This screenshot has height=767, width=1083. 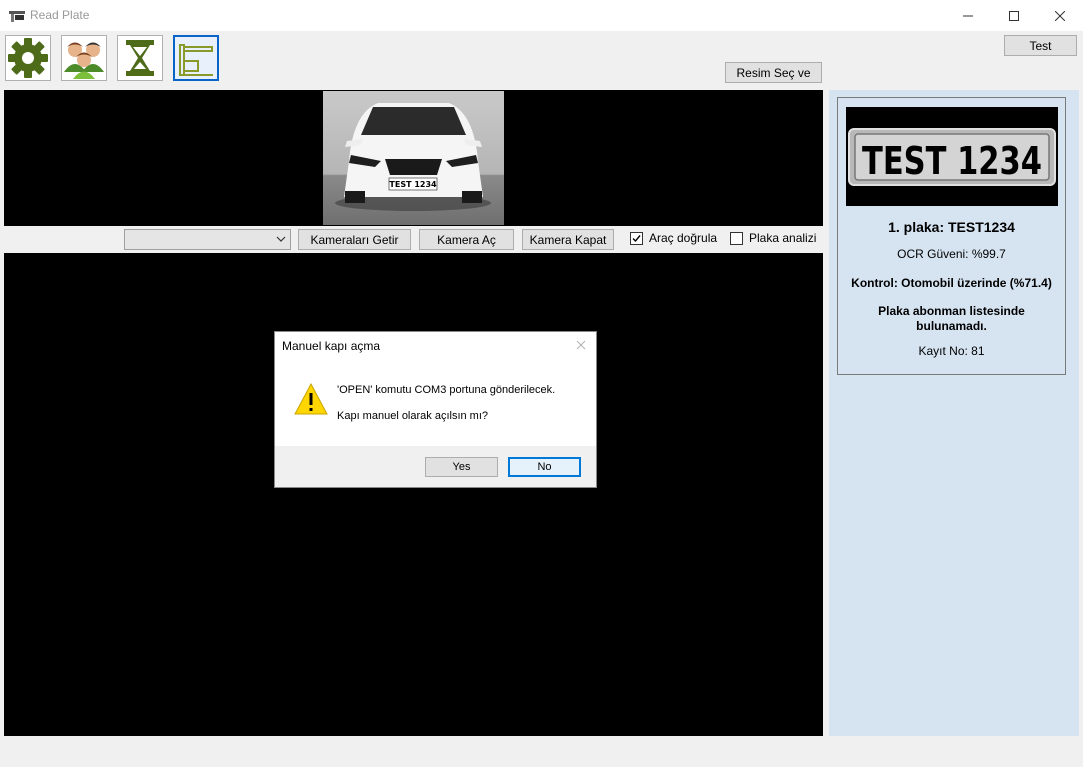 I want to click on checkmark-icon, so click(x=636, y=239).